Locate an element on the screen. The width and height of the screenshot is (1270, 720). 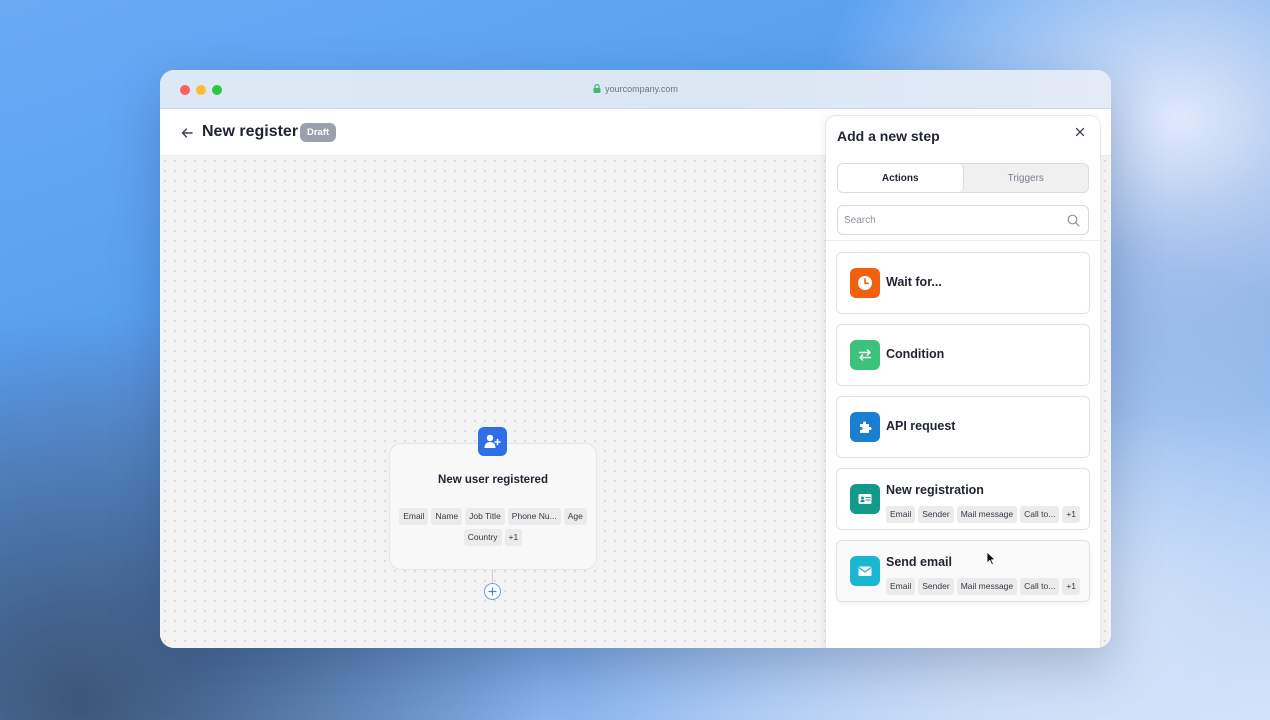
search-icon is located at coordinates (1073, 220).